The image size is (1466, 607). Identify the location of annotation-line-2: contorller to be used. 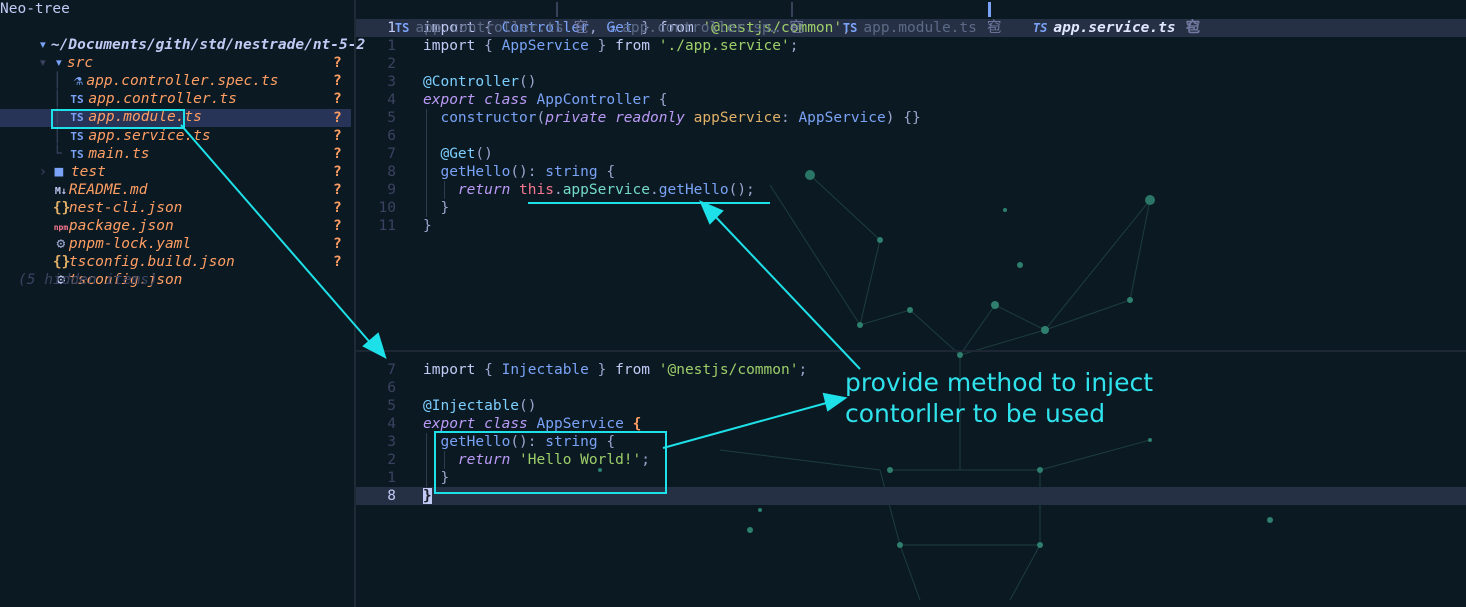
(975, 413).